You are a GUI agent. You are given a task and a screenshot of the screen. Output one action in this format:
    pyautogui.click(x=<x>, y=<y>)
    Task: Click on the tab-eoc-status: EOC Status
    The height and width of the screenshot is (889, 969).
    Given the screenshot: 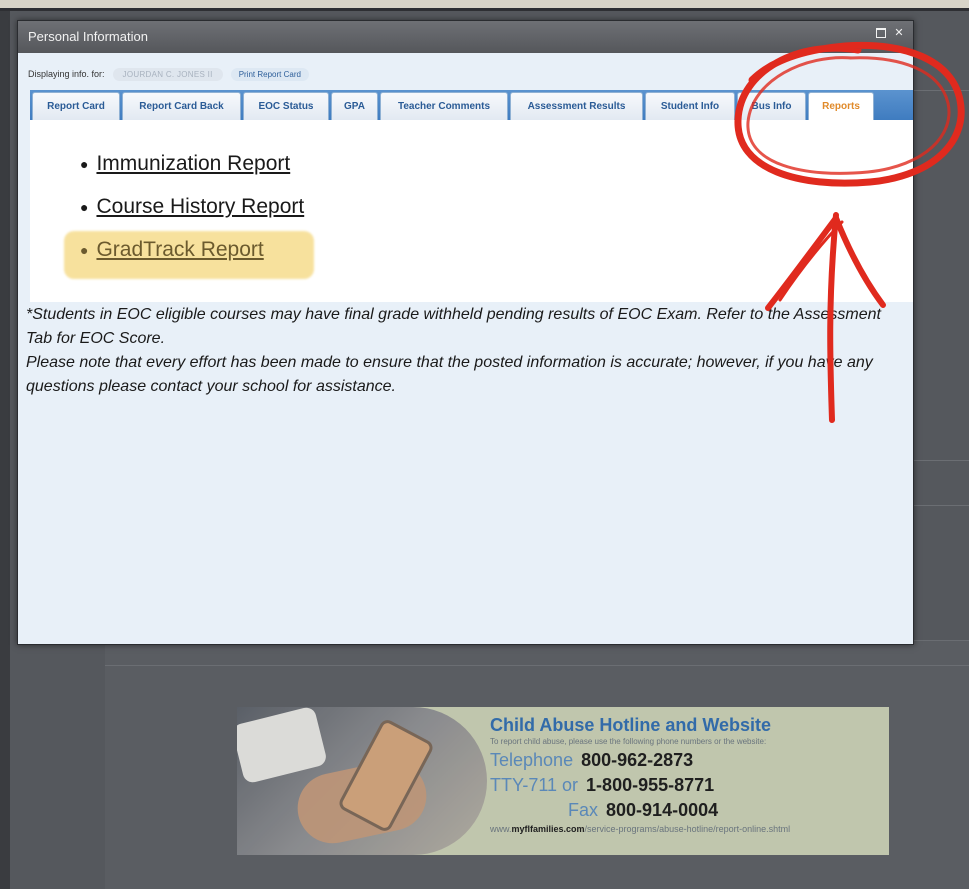 What is the action you would take?
    pyautogui.click(x=286, y=106)
    